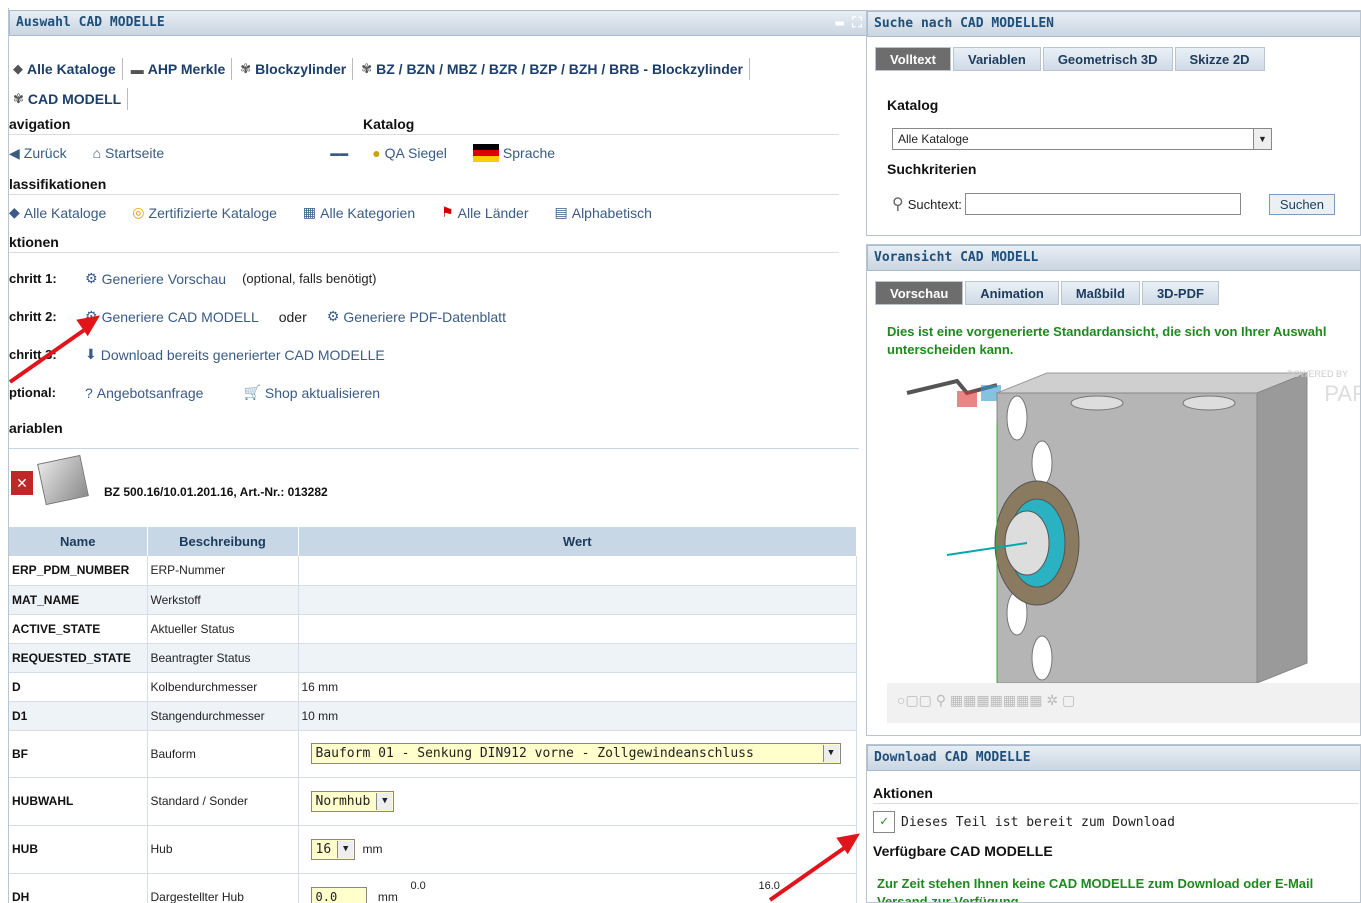 The height and width of the screenshot is (903, 1361). What do you see at coordinates (223, 571) in the screenshot?
I see `variable-description: ERP-Nummer` at bounding box center [223, 571].